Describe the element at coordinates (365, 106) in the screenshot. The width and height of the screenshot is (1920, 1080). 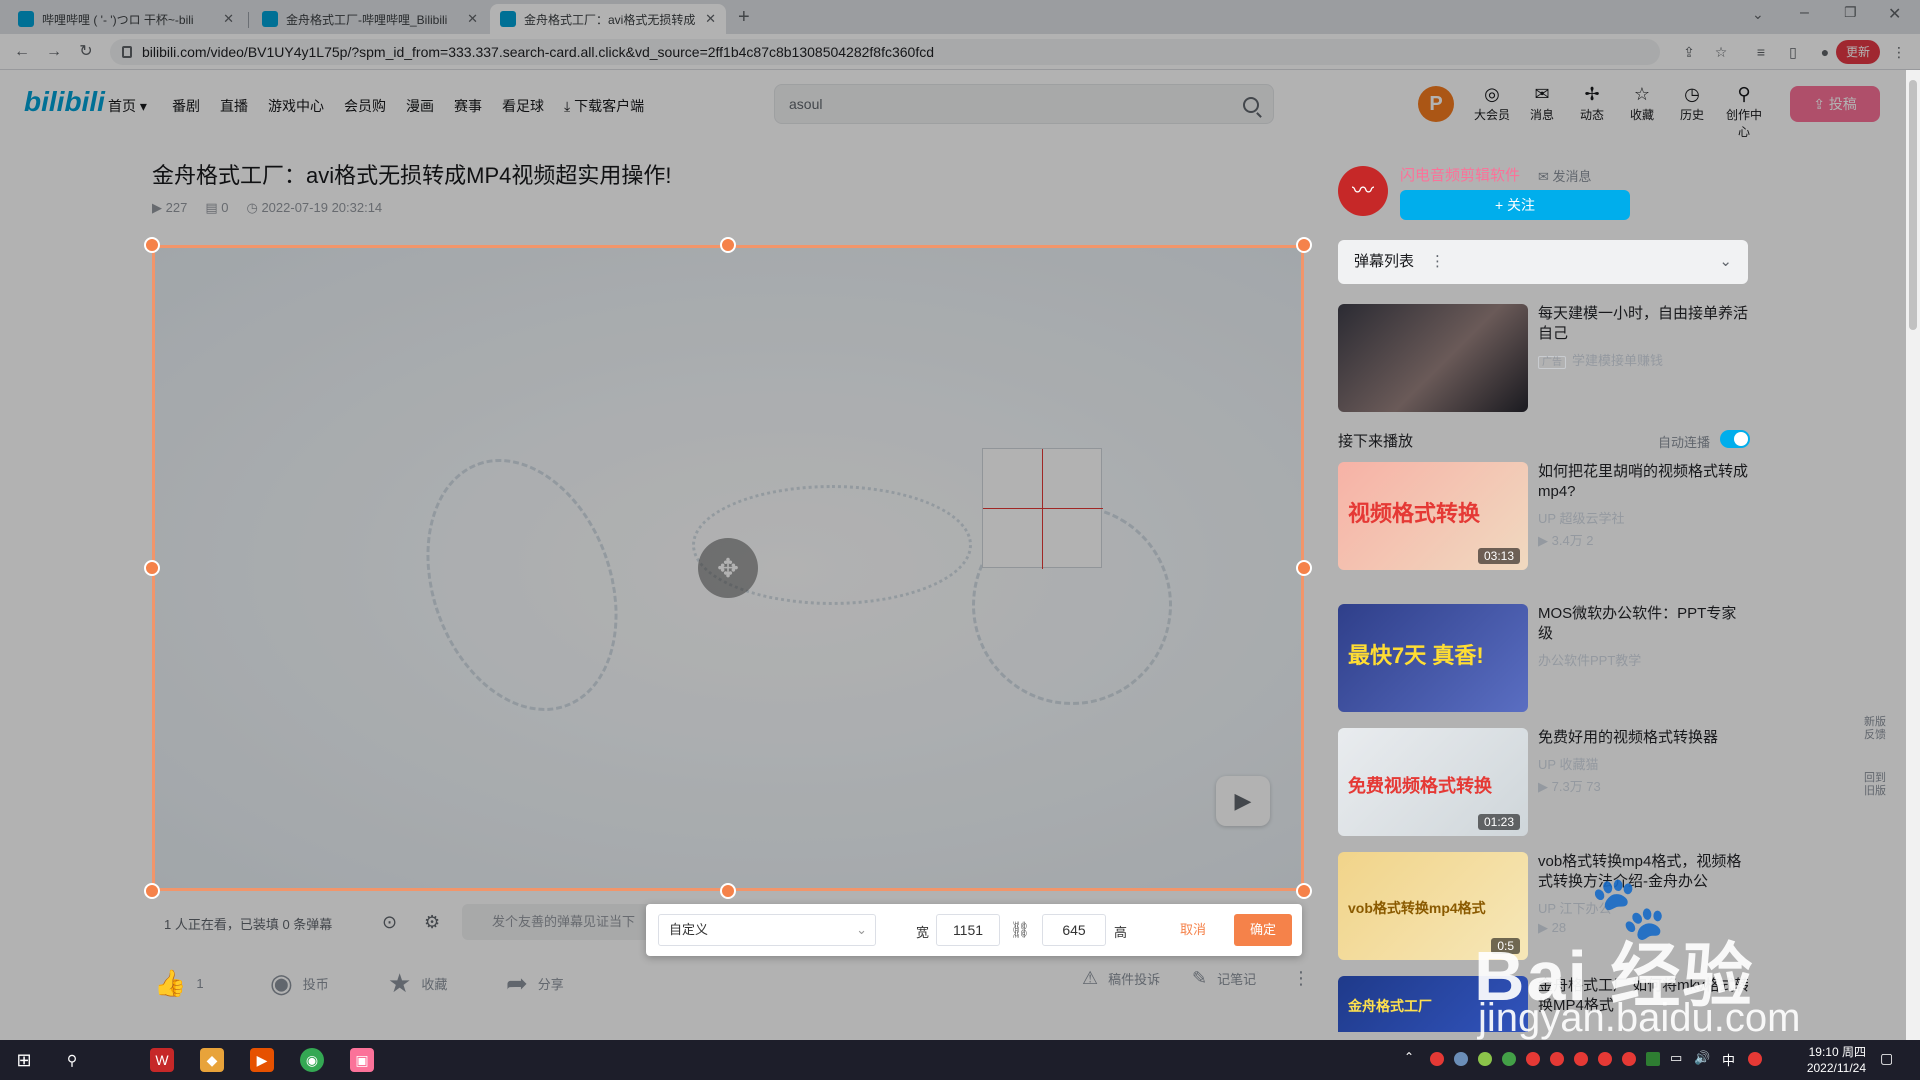
I see `nav-mall: 会员购` at that location.